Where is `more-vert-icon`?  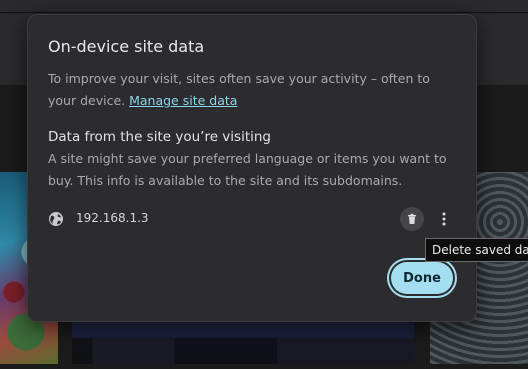
more-vert-icon is located at coordinates (444, 219).